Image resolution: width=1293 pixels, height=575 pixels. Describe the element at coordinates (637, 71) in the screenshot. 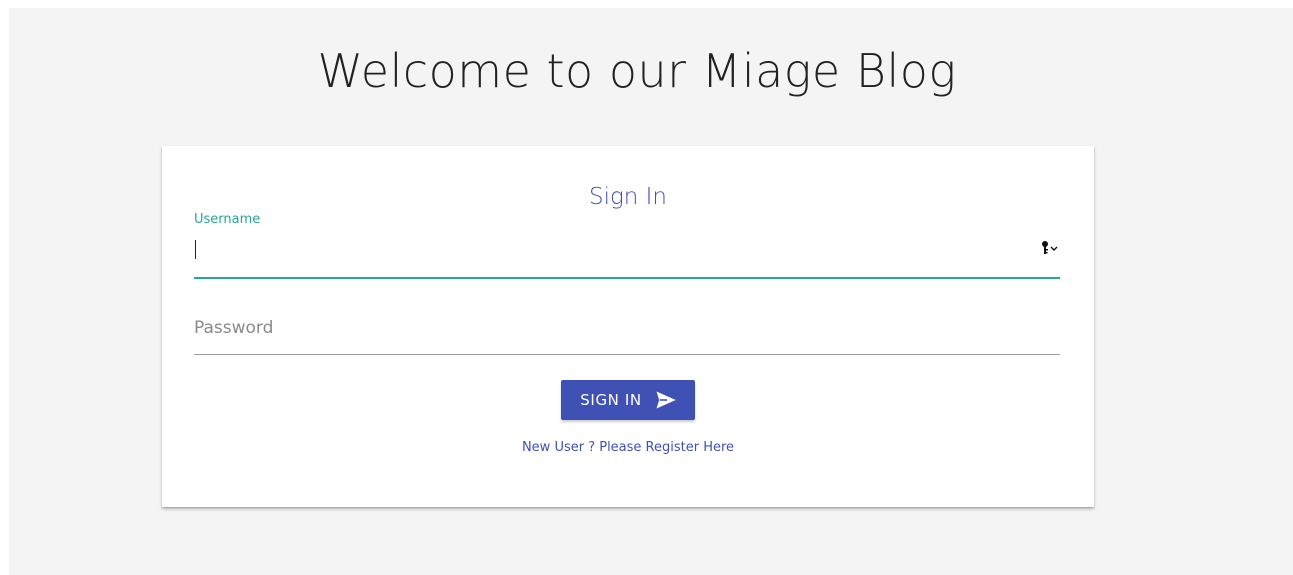

I see `page-title: Welcome to our Miage Blog` at that location.